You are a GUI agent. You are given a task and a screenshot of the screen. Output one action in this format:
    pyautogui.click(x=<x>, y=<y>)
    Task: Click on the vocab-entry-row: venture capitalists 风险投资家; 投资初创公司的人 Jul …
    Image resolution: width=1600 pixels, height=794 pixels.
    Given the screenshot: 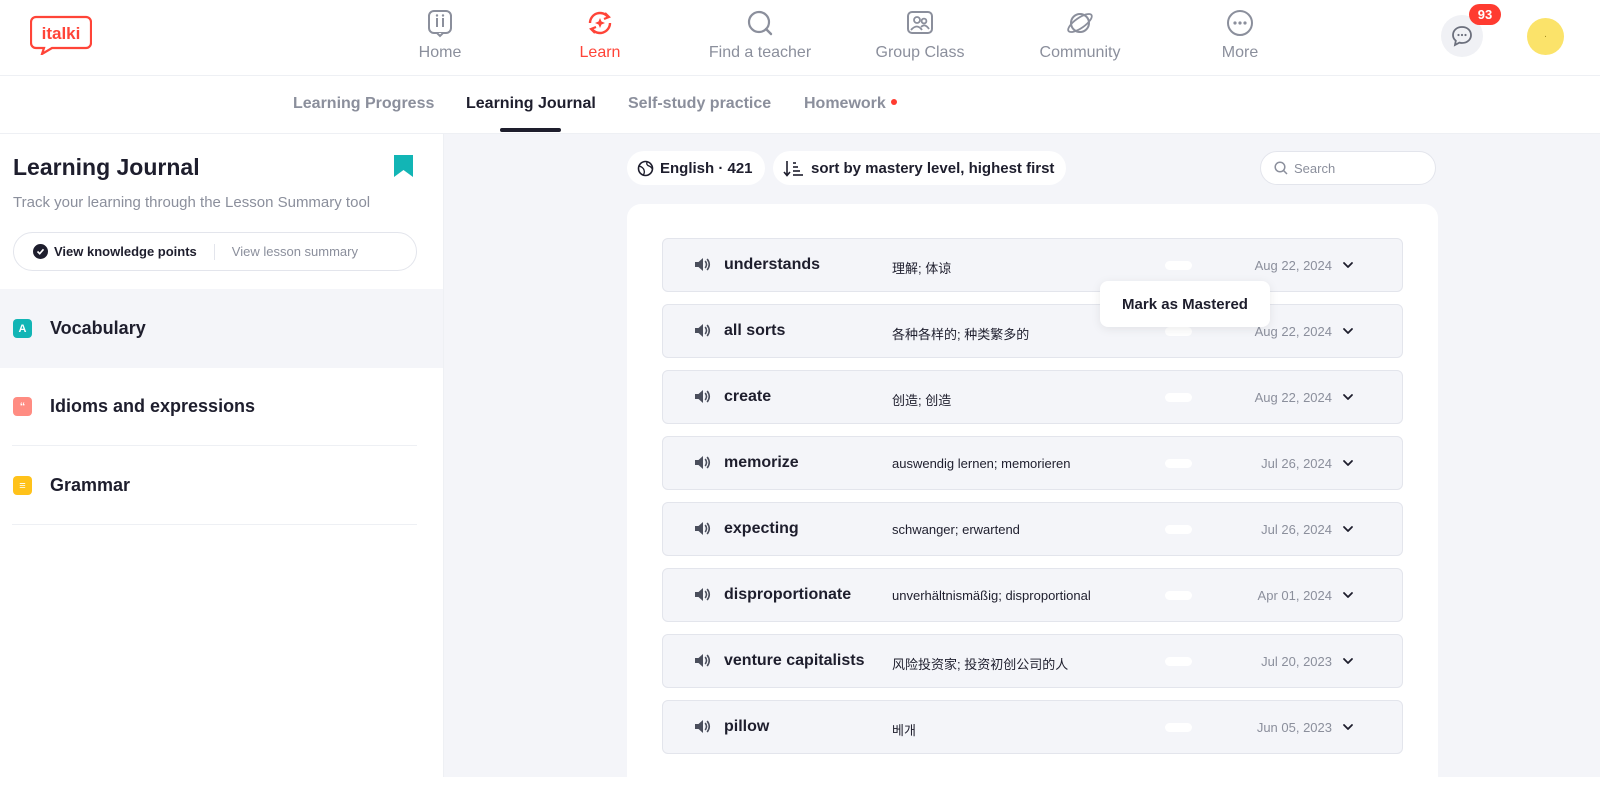 What is the action you would take?
    pyautogui.click(x=1032, y=661)
    